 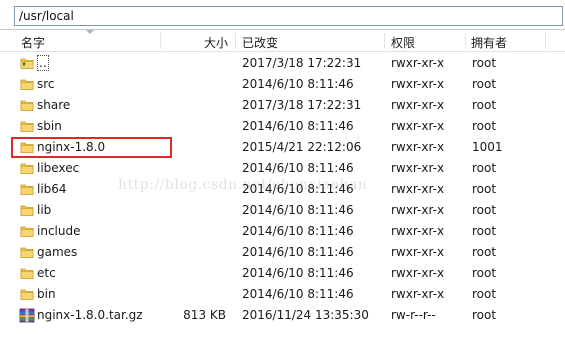 What do you see at coordinates (302, 147) in the screenshot?
I see `file-modified: 2015/4/21 22:12:06` at bounding box center [302, 147].